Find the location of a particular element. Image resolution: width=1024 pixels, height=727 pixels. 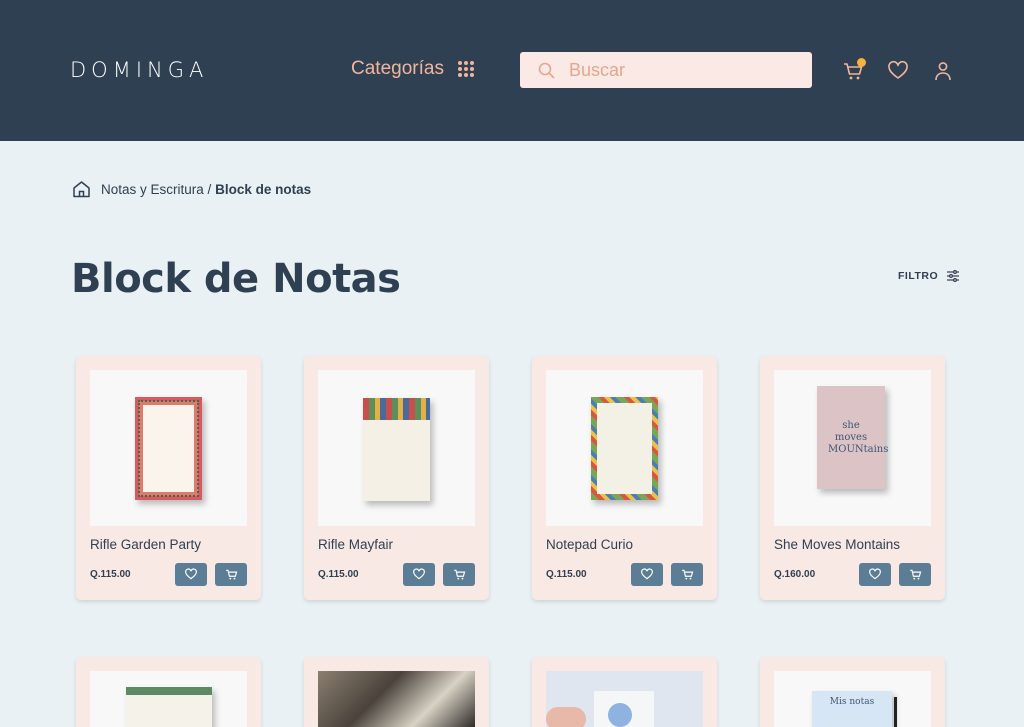

product-image-text: she moves MOUNtains is located at coordinates (858, 437).